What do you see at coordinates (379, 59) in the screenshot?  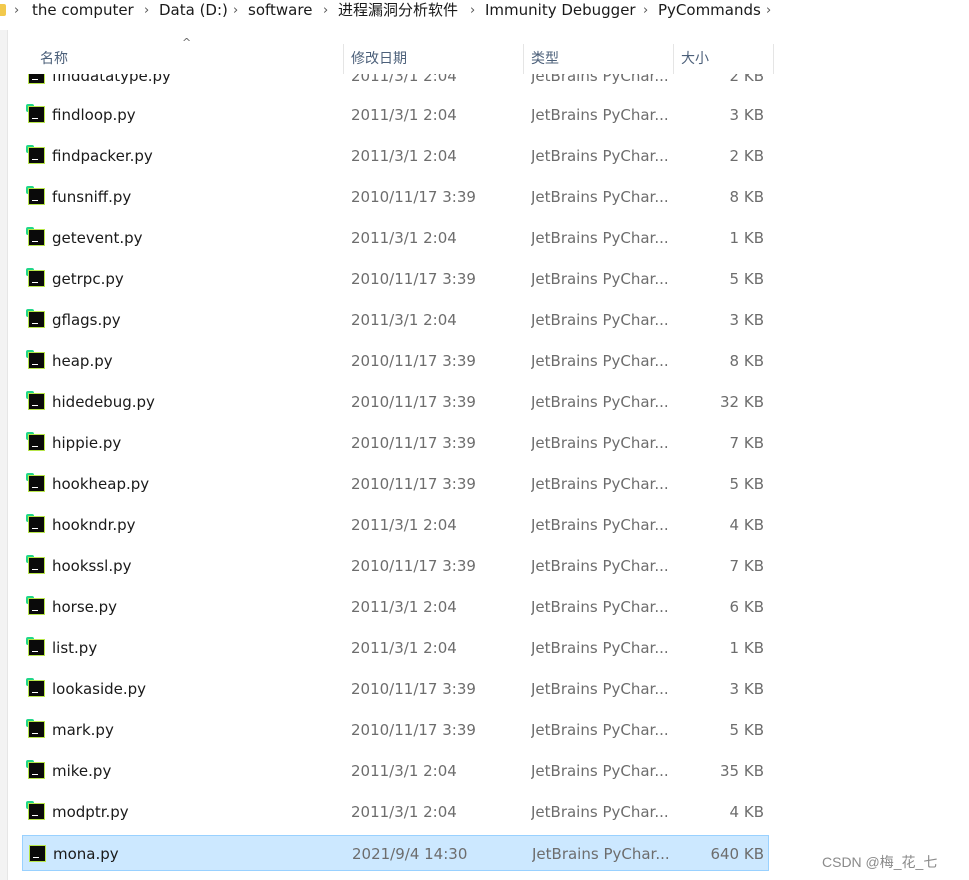 I see `column-header-date: 修改日期` at bounding box center [379, 59].